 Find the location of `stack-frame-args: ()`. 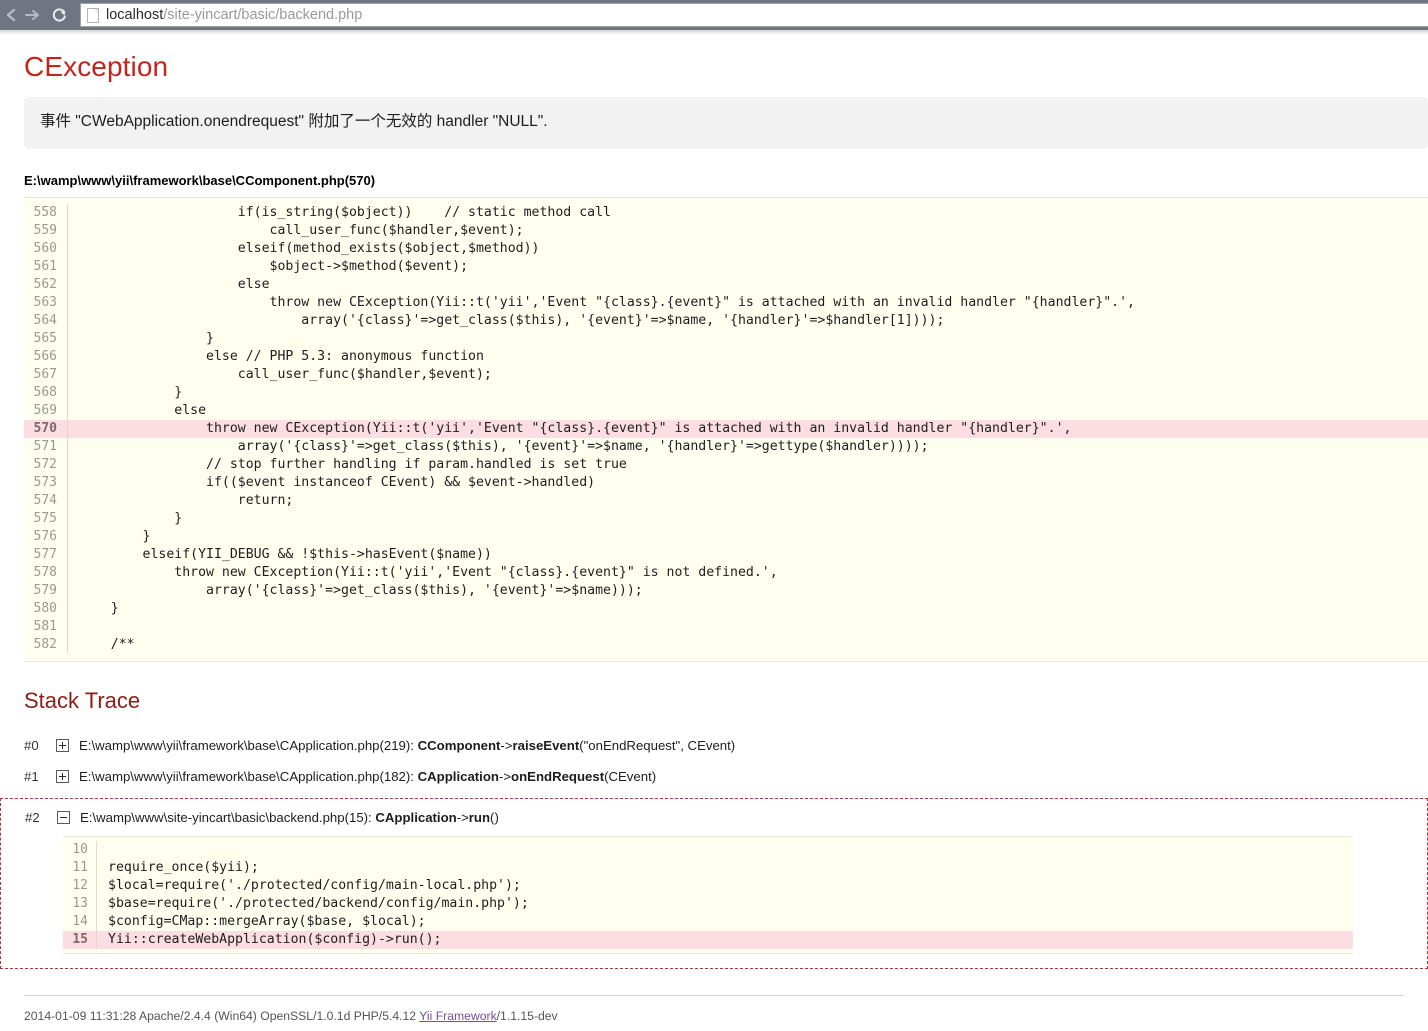

stack-frame-args: () is located at coordinates (494, 817).